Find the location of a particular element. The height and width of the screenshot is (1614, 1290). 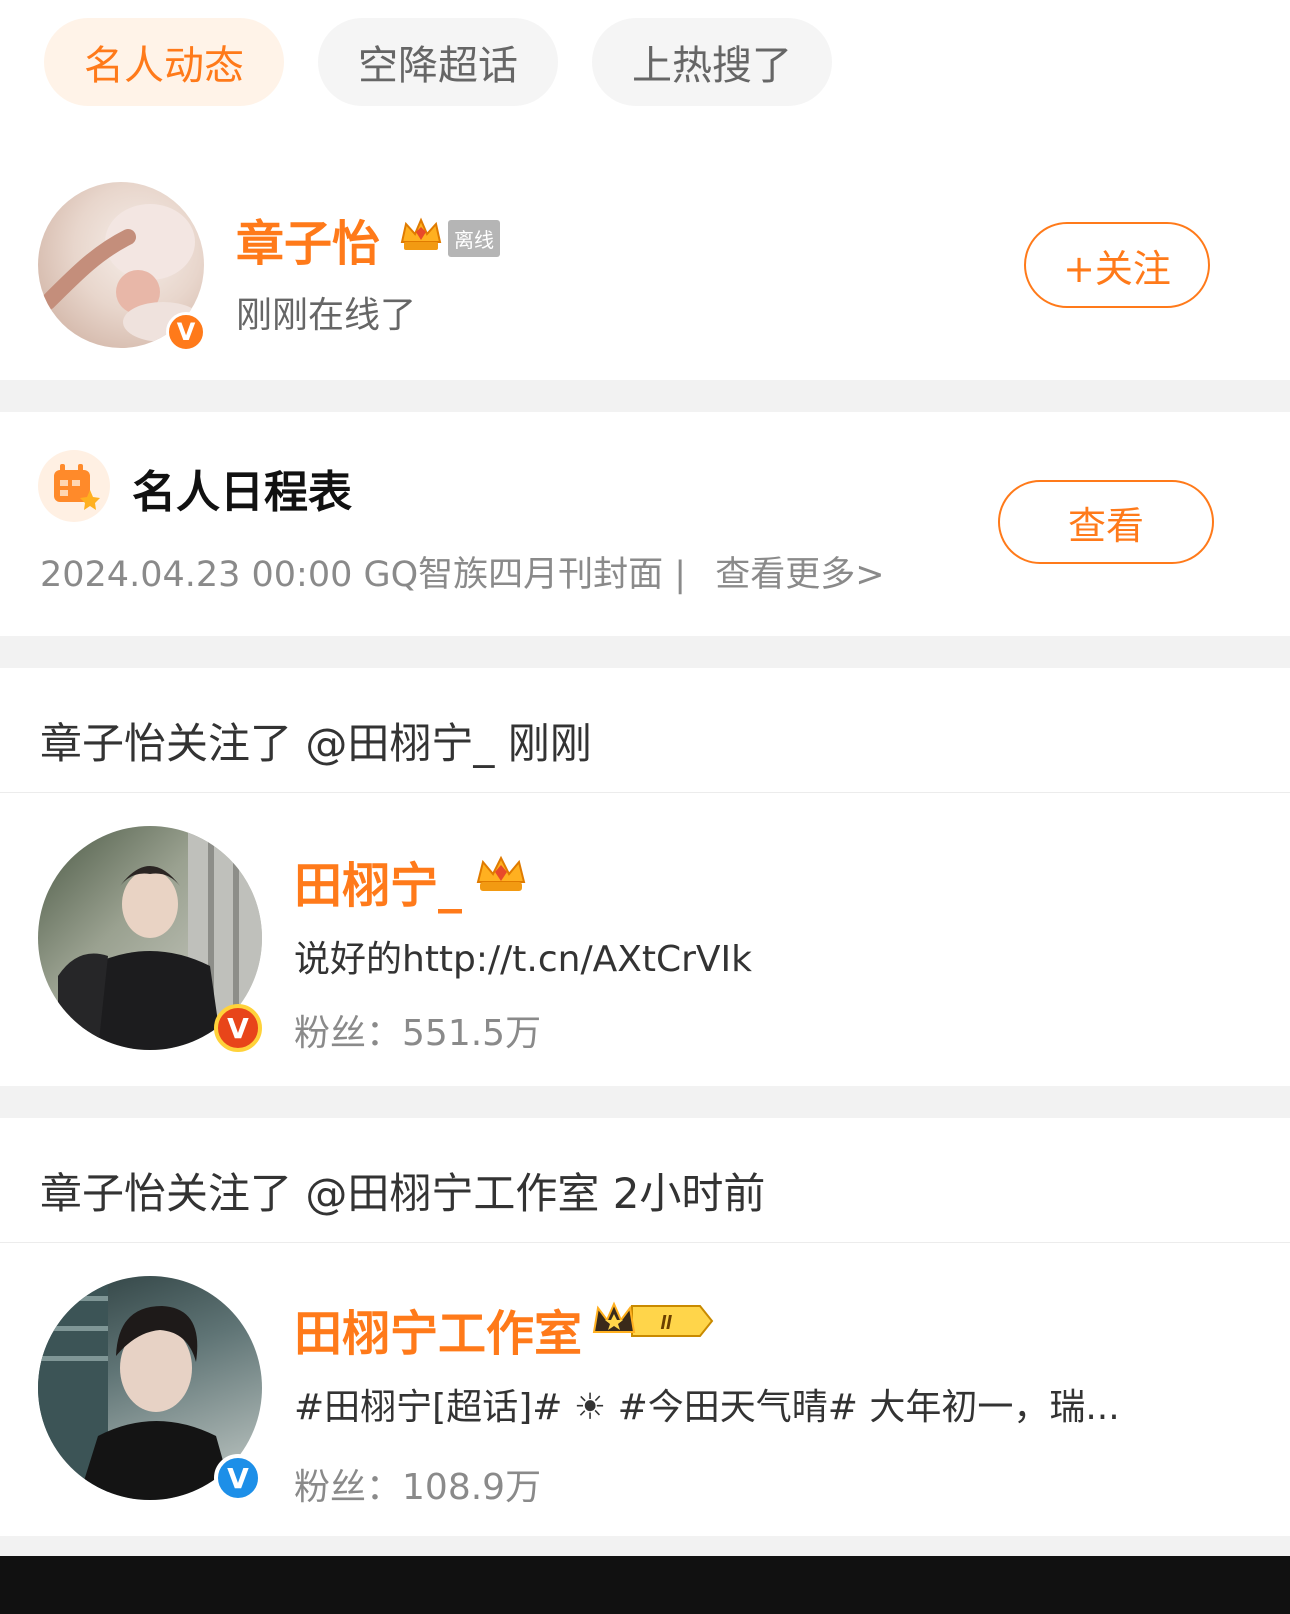

view-schedule-button: 查看 is located at coordinates (1106, 522).